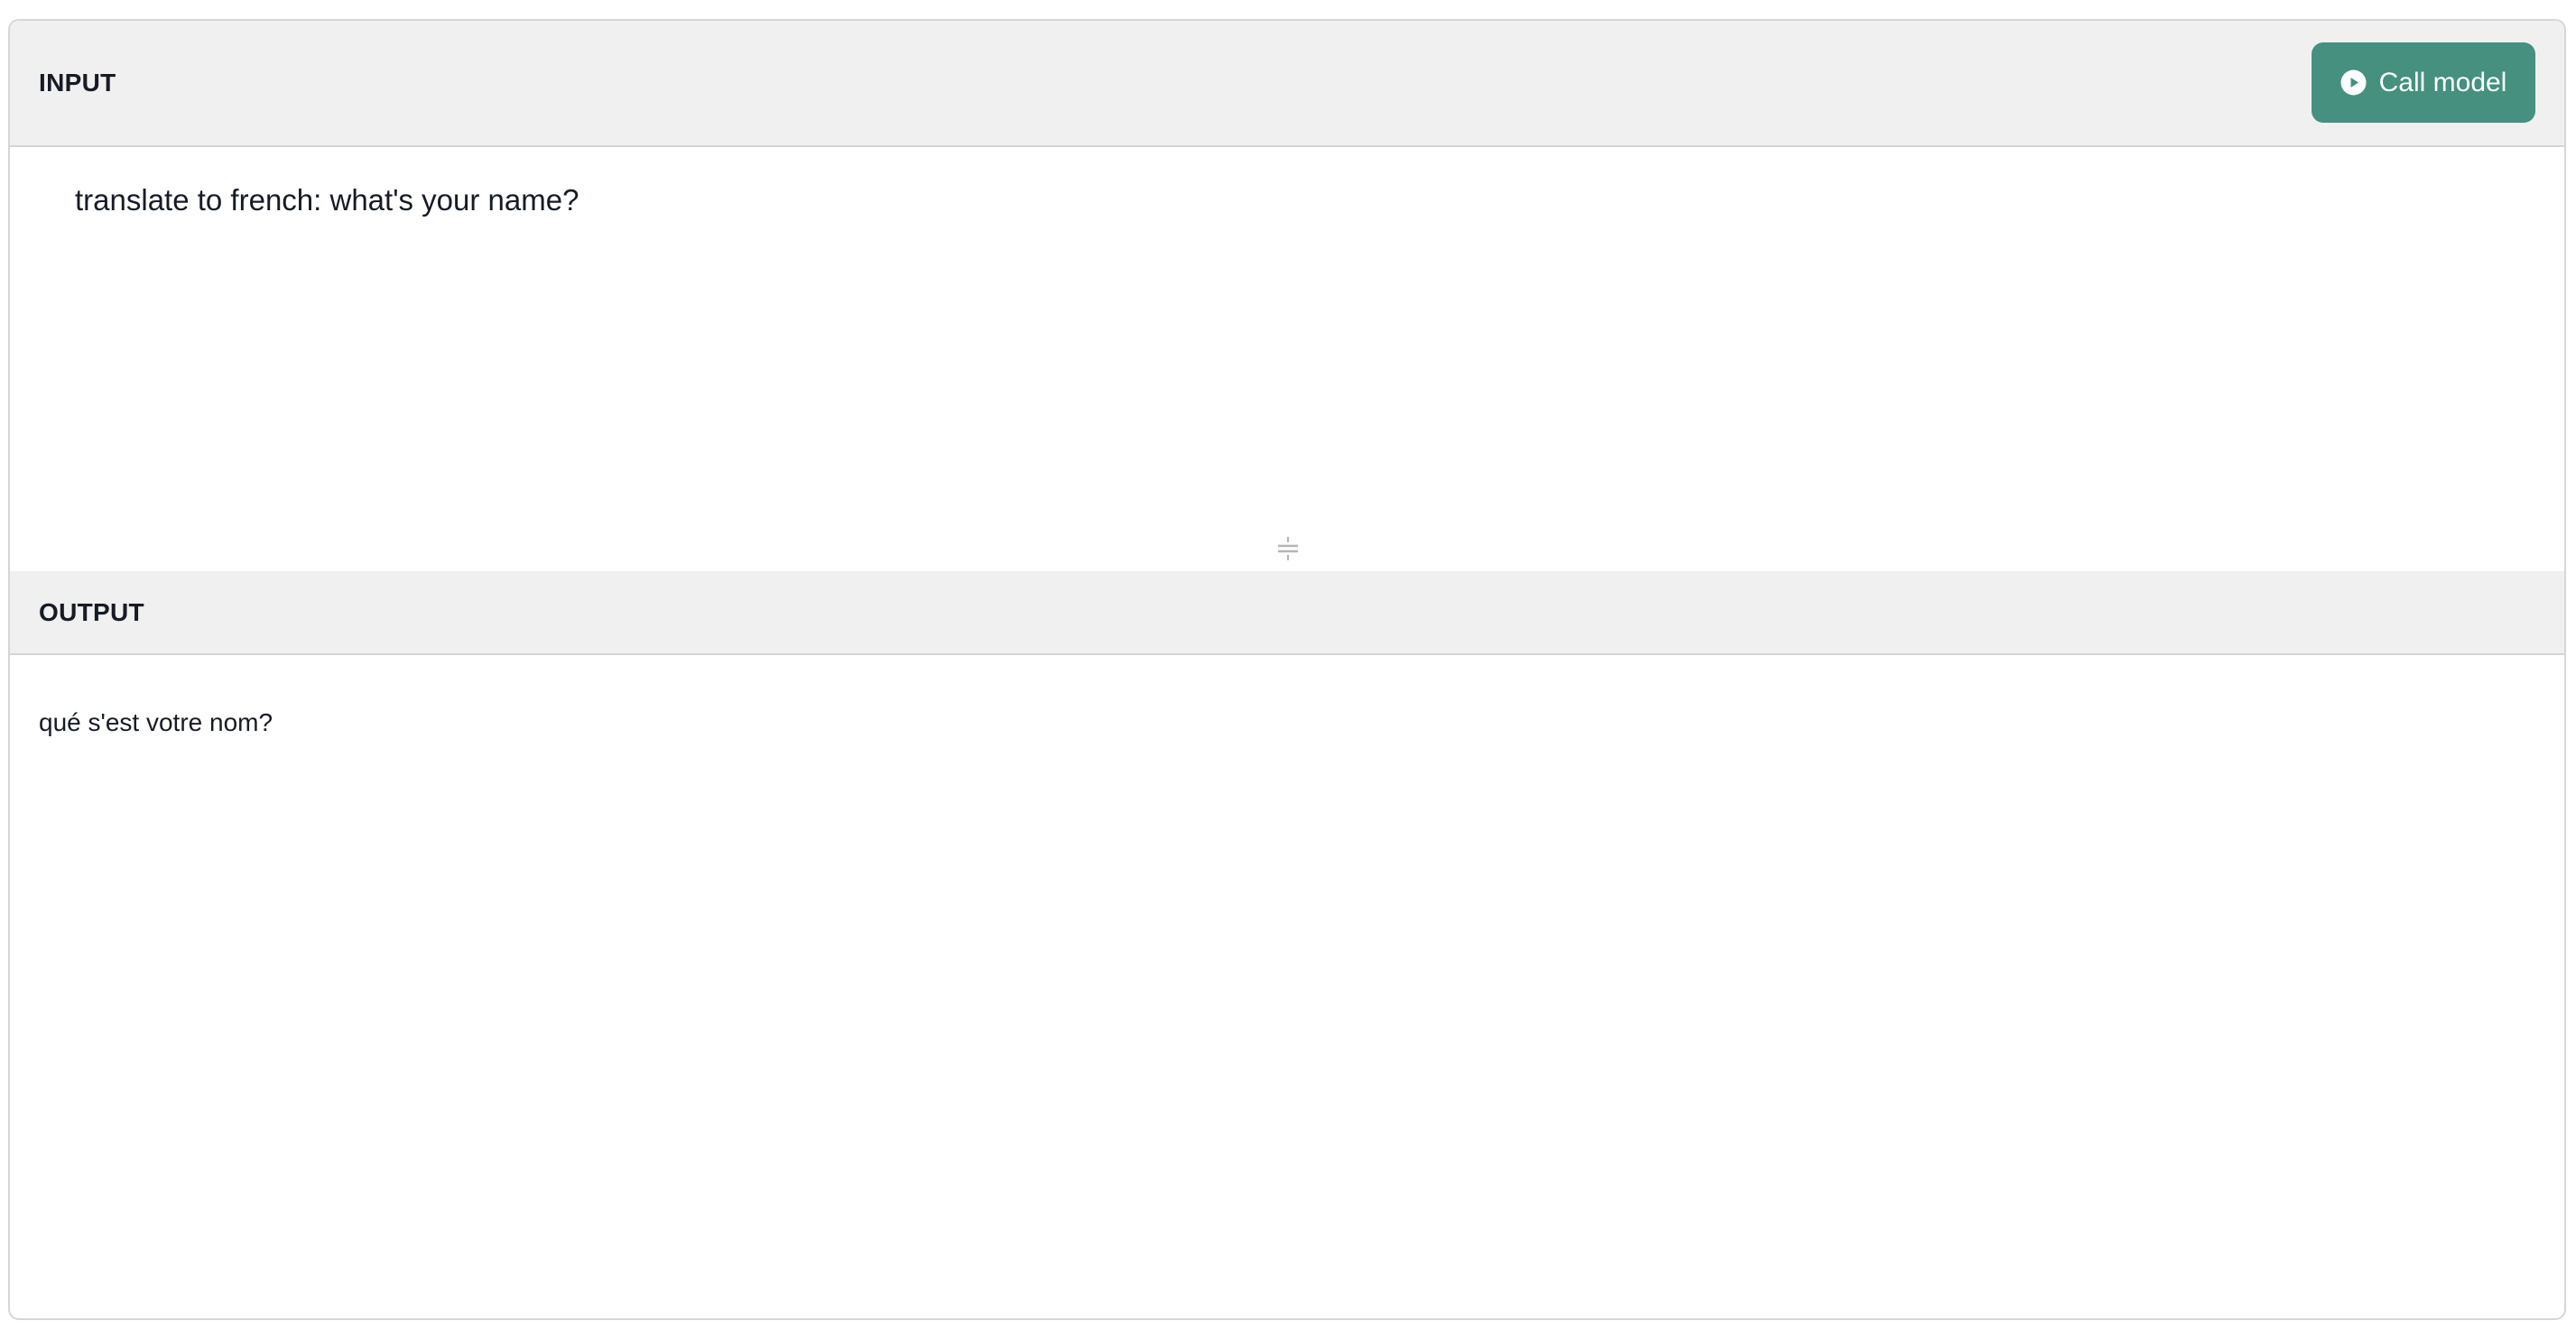  I want to click on drag-handle-icon, so click(1288, 548).